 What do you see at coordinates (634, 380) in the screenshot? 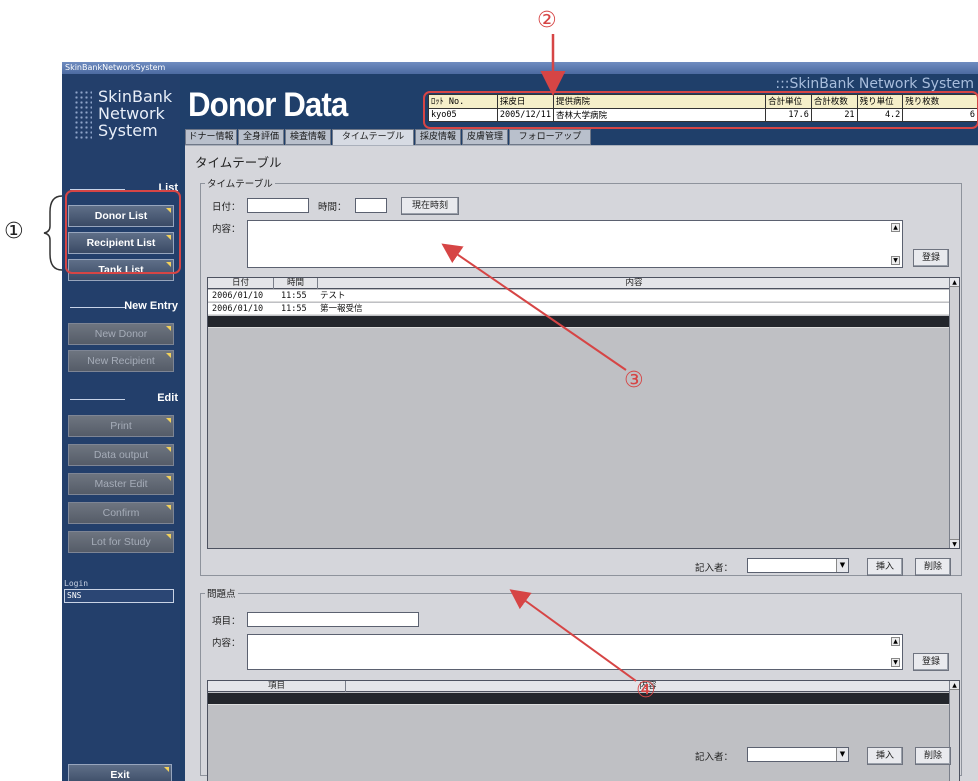
I see `callout-3: ③` at bounding box center [634, 380].